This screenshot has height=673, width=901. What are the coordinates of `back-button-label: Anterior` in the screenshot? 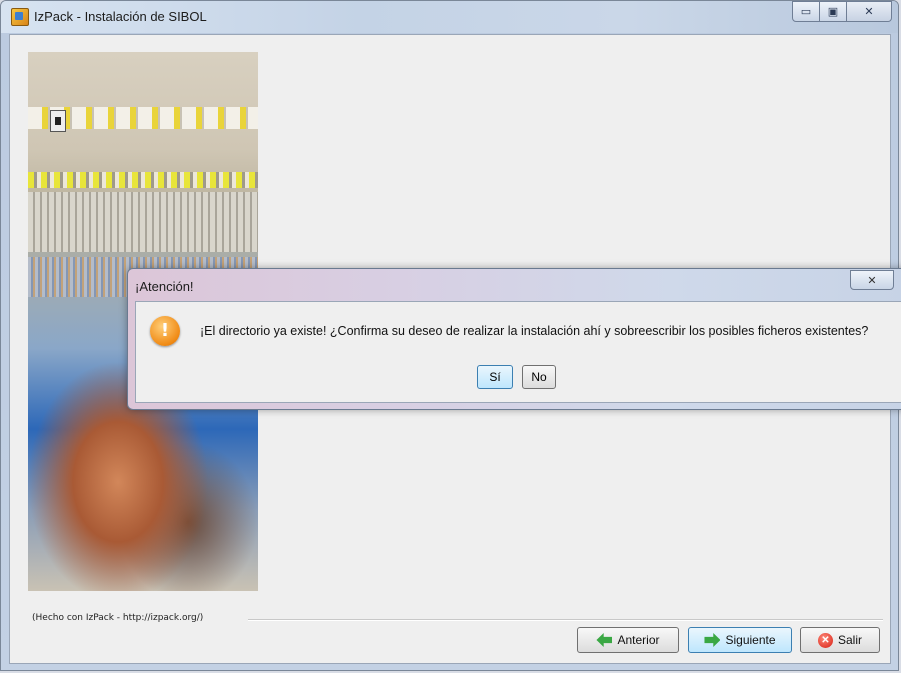 It's located at (638, 640).